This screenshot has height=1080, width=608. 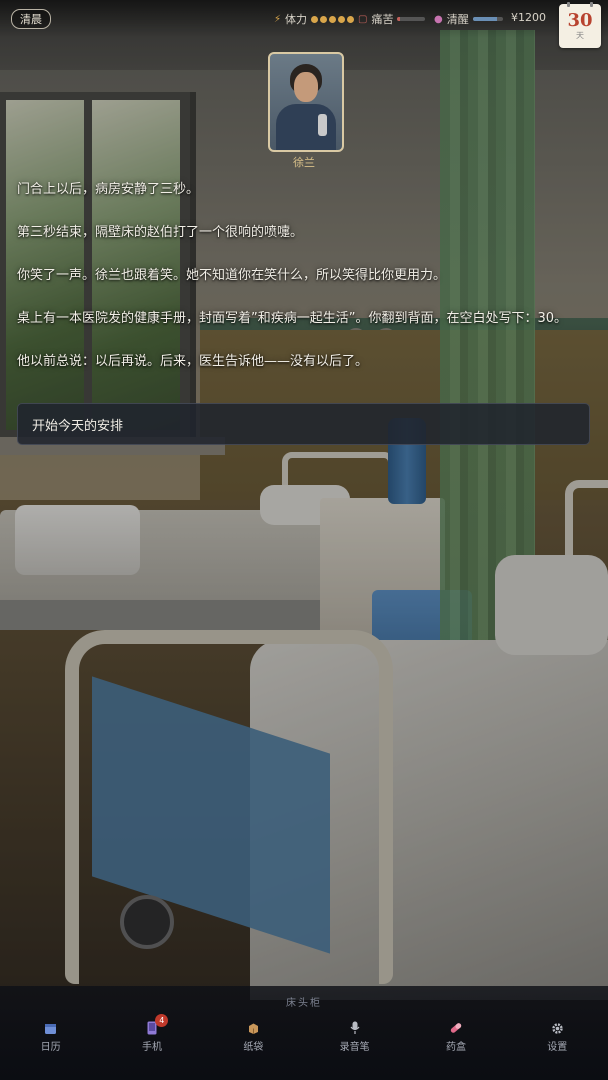 What do you see at coordinates (193, 361) in the screenshot?
I see `narrative-paragraph: 他以前总说：以后再说。后来，医生告诉他——没有以后了。` at bounding box center [193, 361].